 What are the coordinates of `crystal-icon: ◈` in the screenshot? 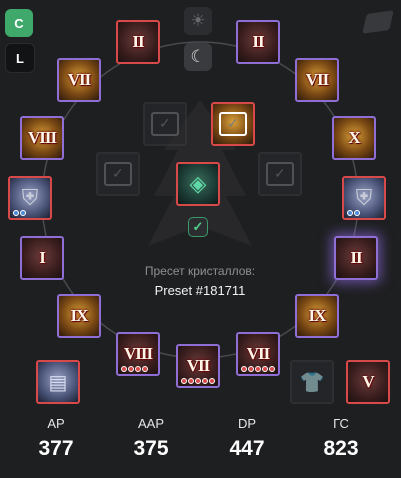 It's located at (198, 183).